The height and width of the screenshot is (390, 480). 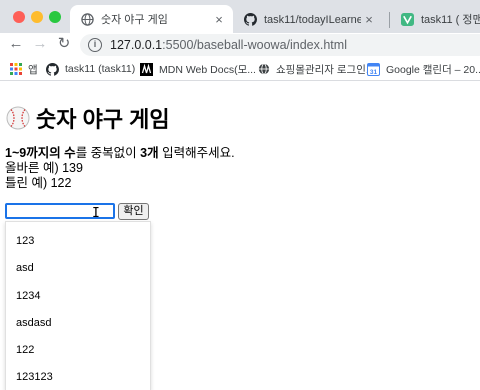 I want to click on instruction-end: 입력해주세요., so click(x=196, y=153).